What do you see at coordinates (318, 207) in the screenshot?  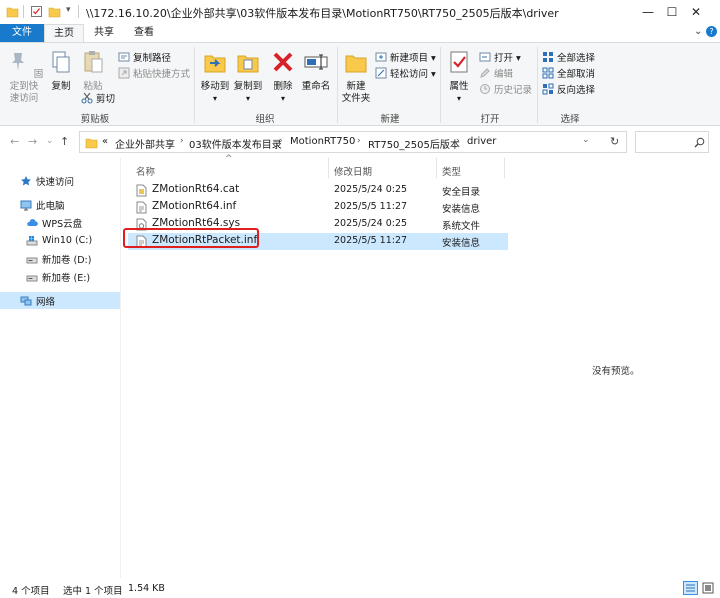 I see `file-row: ZMotionRt64.inf 2025/5/5 11:27 安装信息` at bounding box center [318, 207].